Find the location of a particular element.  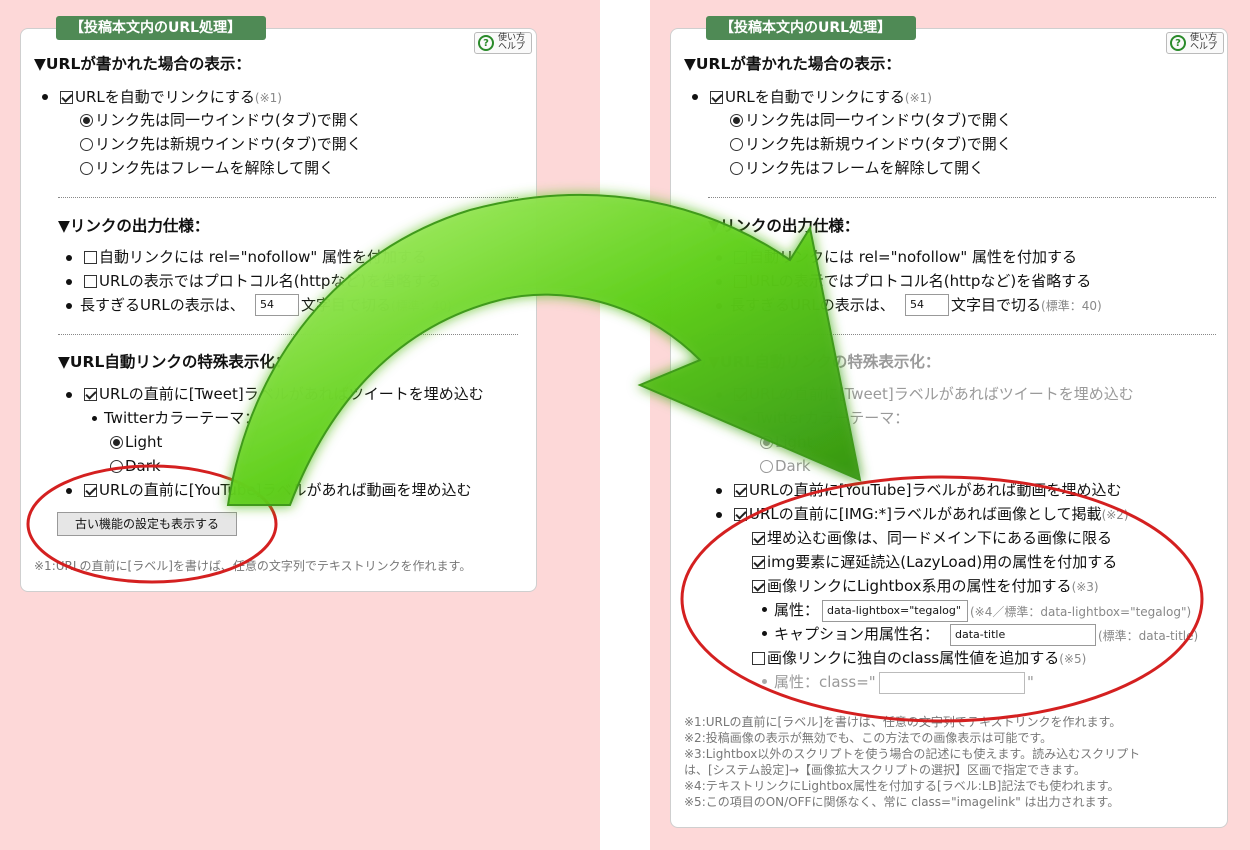

footnote-1: ※1:URLの直前に[ラベル]を書けば、任意の文字列でテキストリンクを作れます。 is located at coordinates (903, 722).